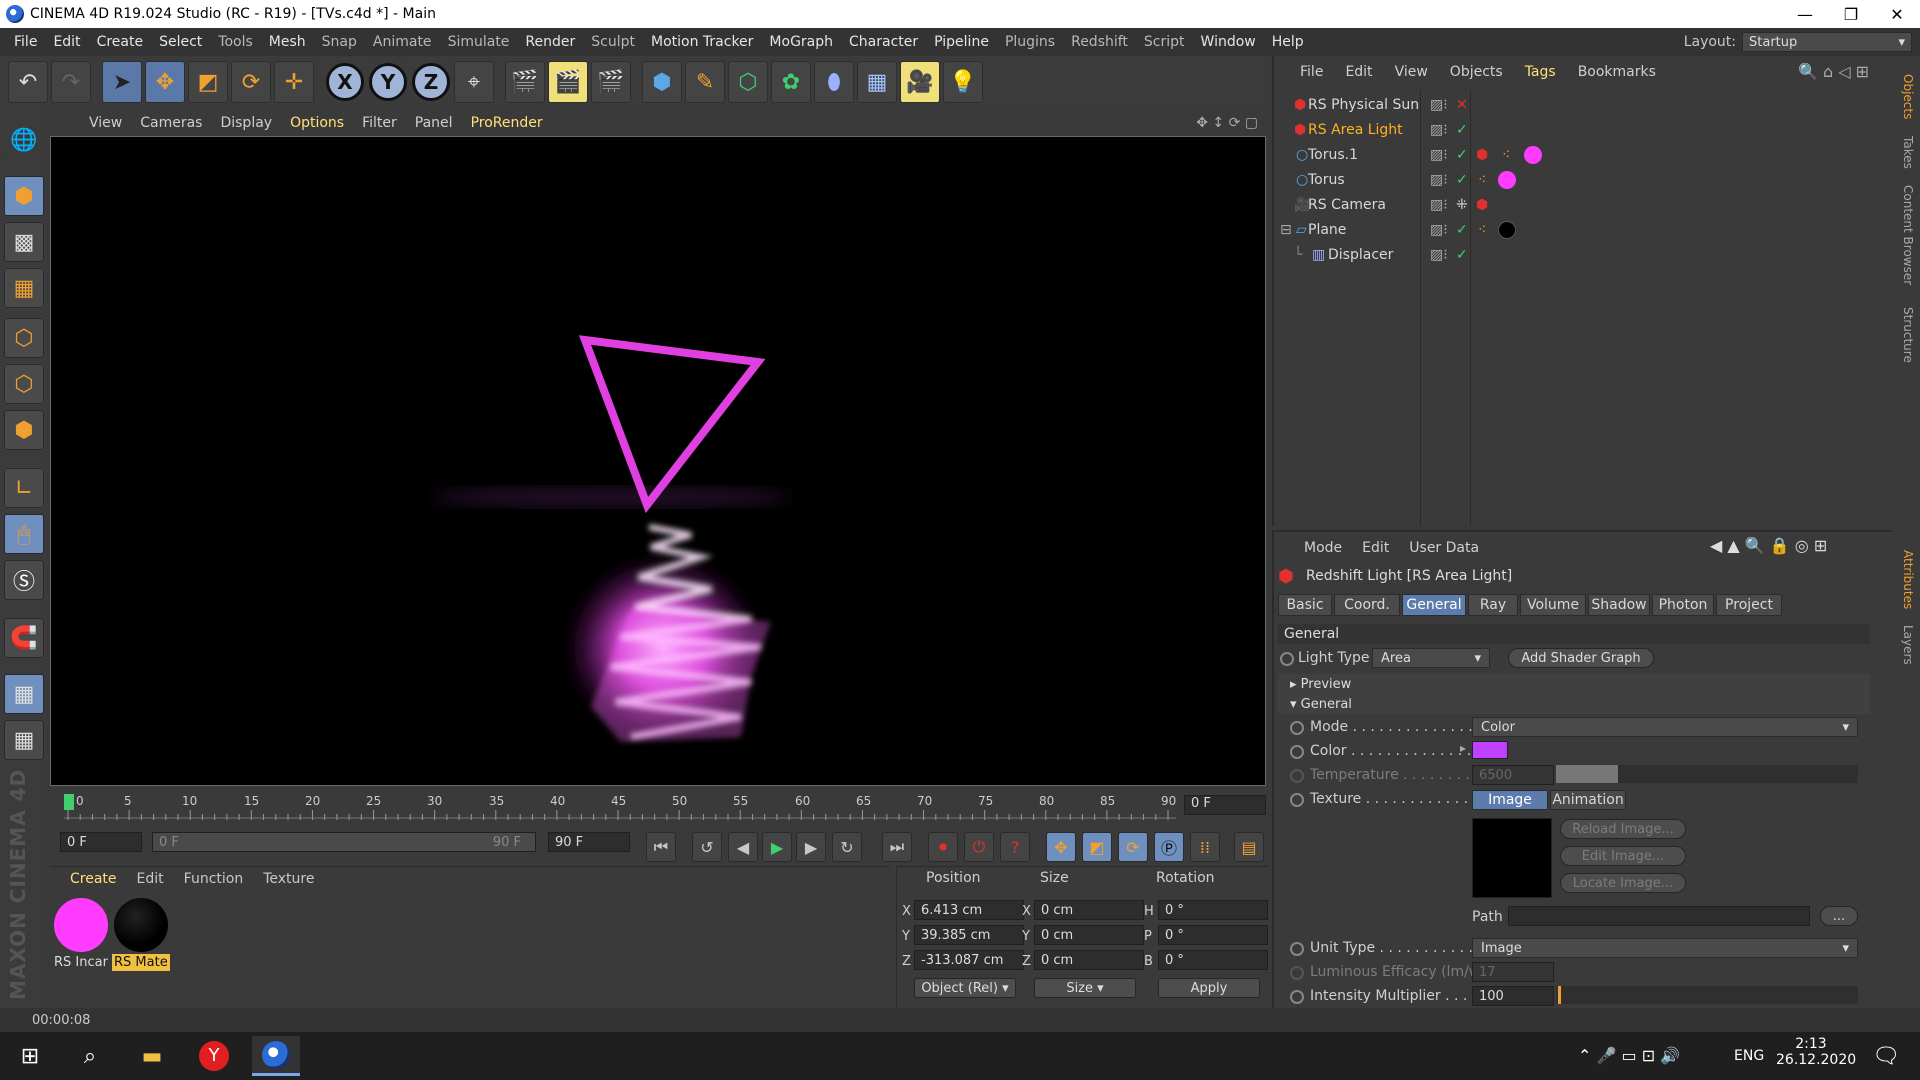 Image resolution: width=1920 pixels, height=1080 pixels. I want to click on side-tab-layers: Layers, so click(1908, 645).